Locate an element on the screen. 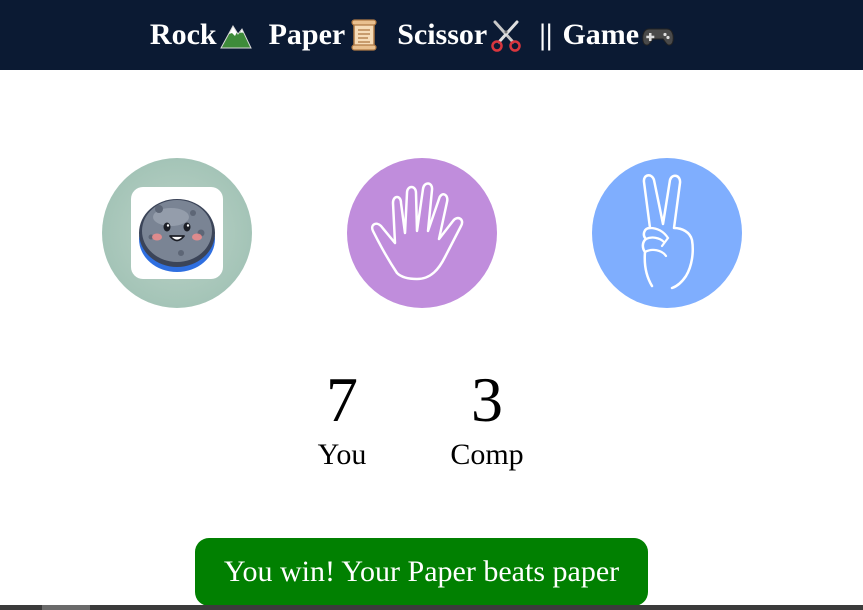 Image resolution: width=863 pixels, height=610 pixels. page-title: Rock Paper Scissor || Game is located at coordinates (419, 35).